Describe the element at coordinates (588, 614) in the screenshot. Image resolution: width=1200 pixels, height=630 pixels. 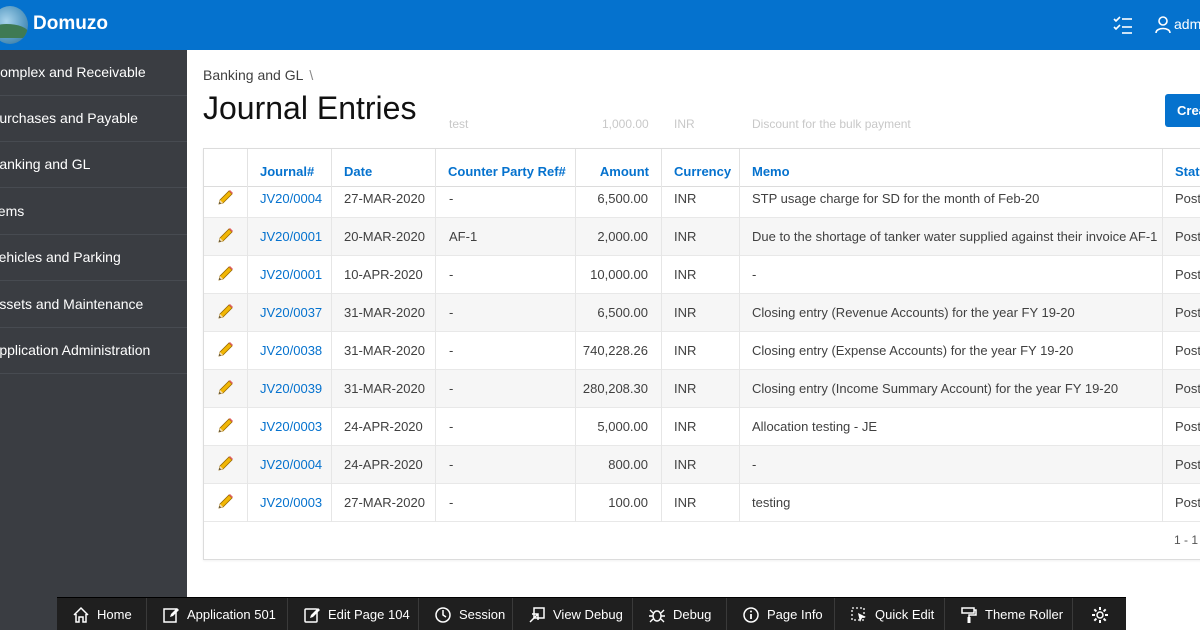
I see `devbar-label: View Debug` at that location.